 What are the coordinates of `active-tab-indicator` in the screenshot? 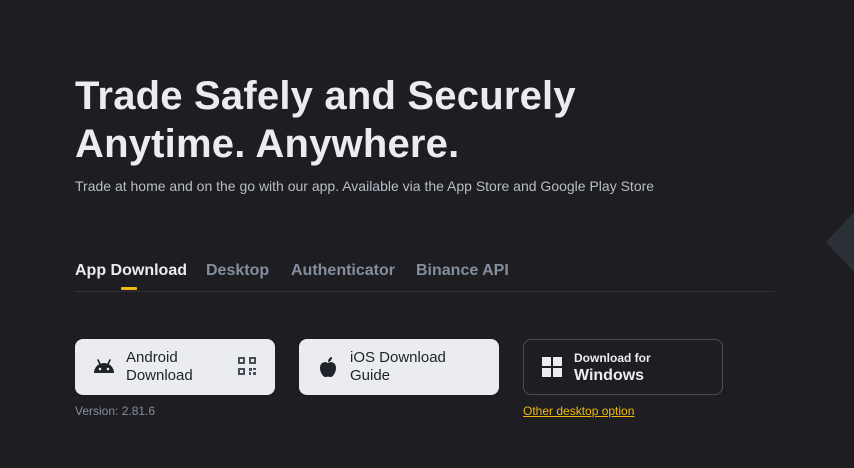 It's located at (129, 288).